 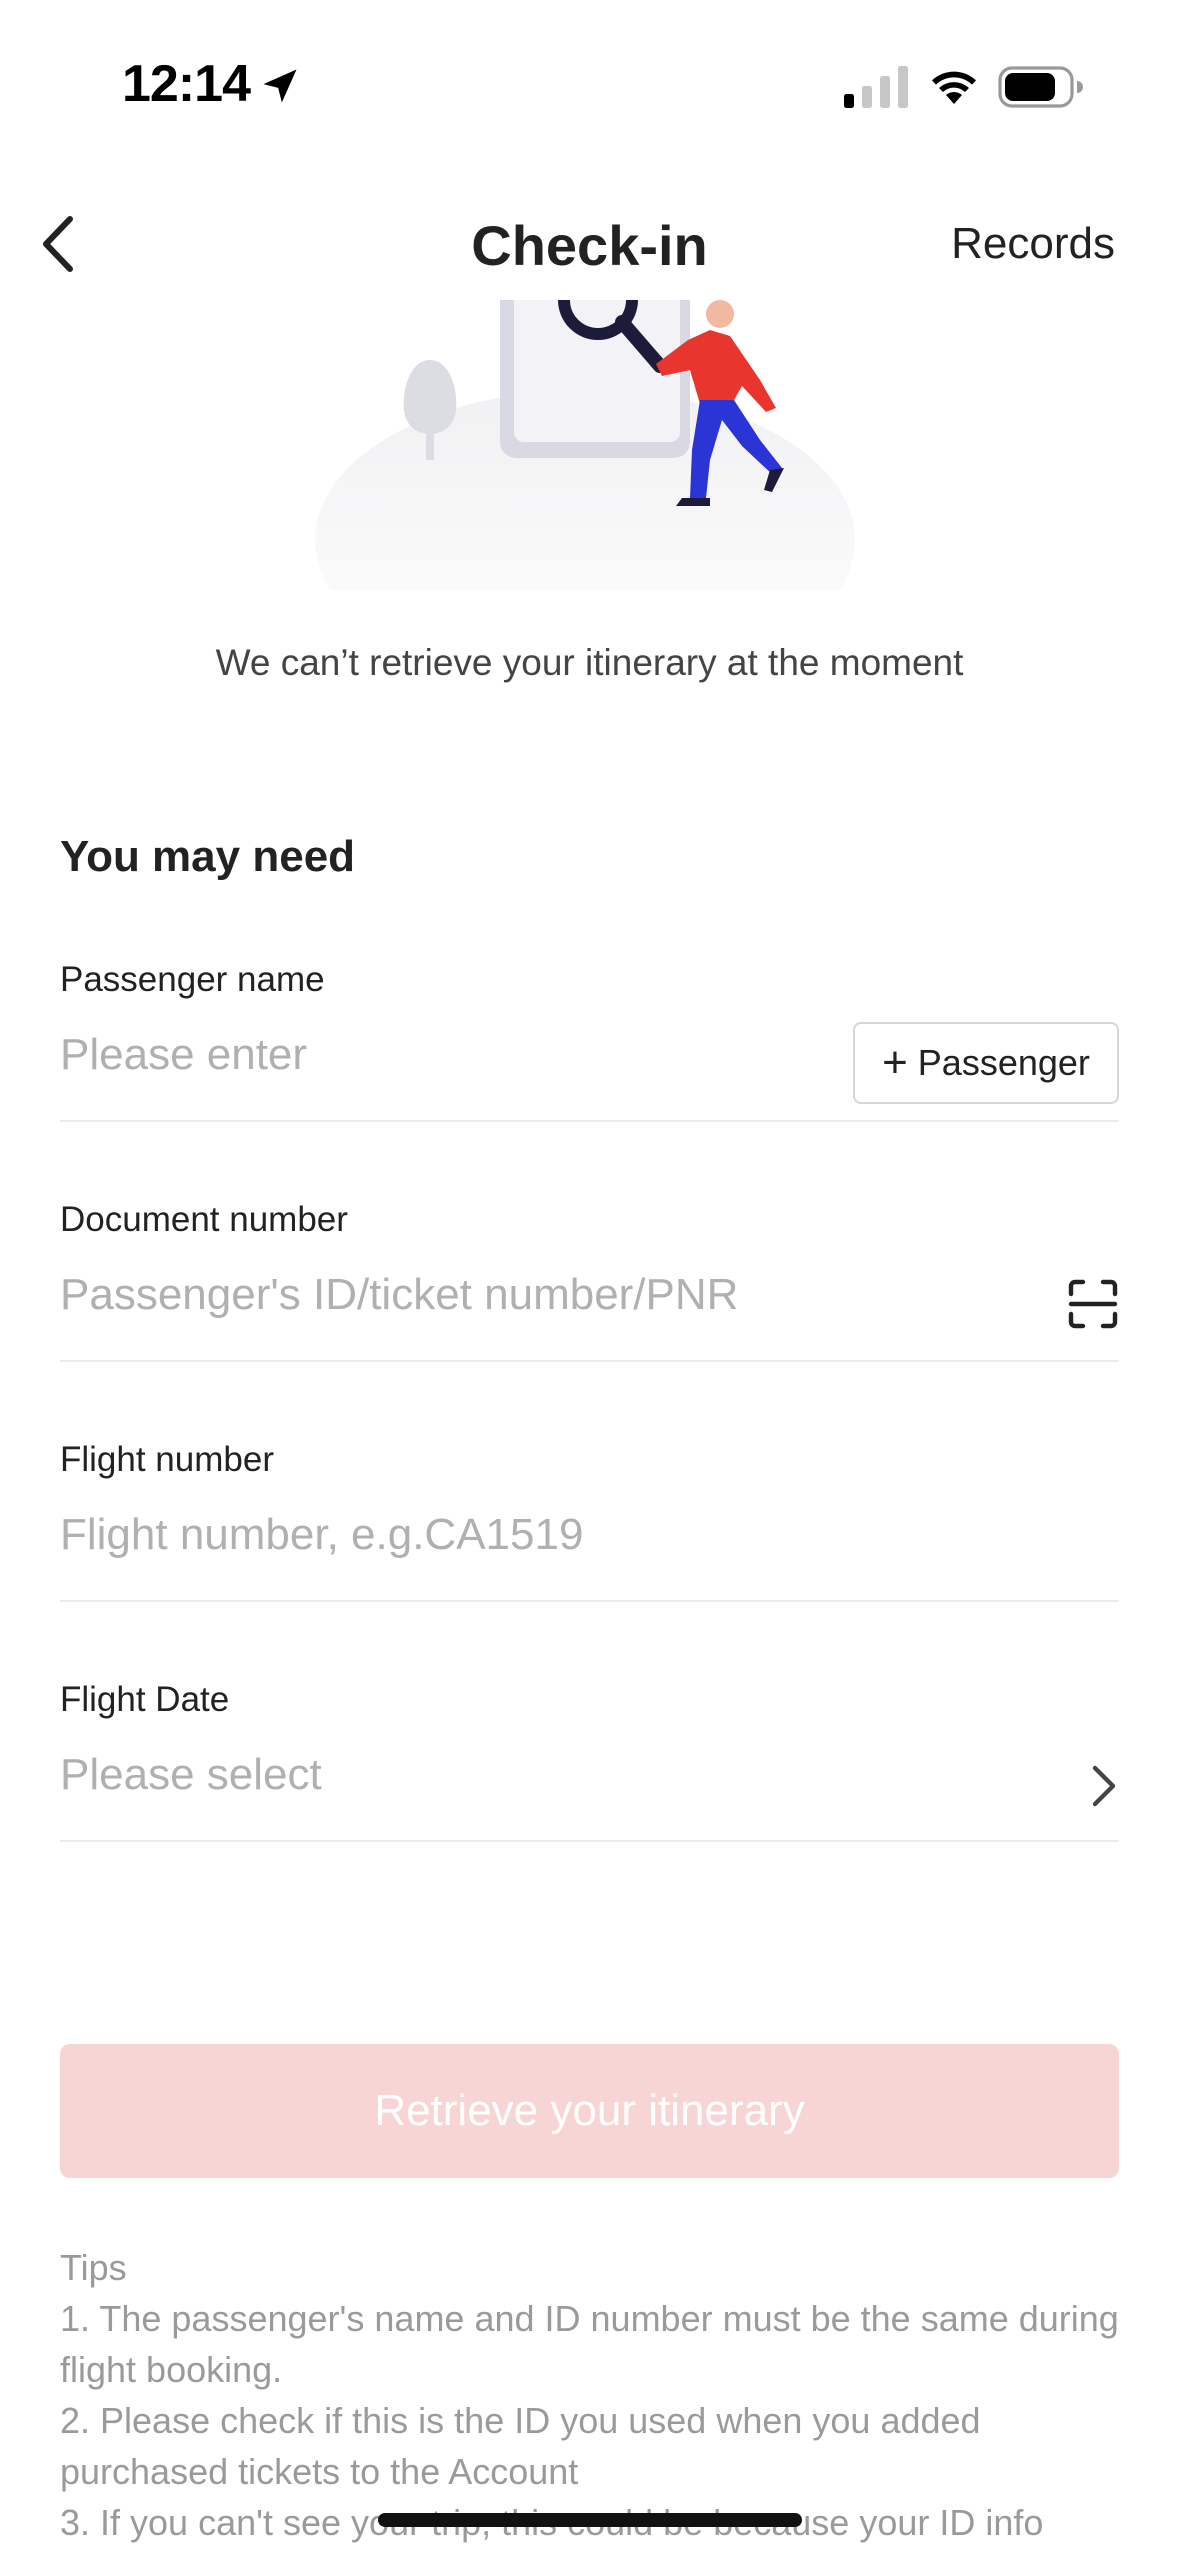 What do you see at coordinates (876, 87) in the screenshot?
I see `cellular-signal-icon` at bounding box center [876, 87].